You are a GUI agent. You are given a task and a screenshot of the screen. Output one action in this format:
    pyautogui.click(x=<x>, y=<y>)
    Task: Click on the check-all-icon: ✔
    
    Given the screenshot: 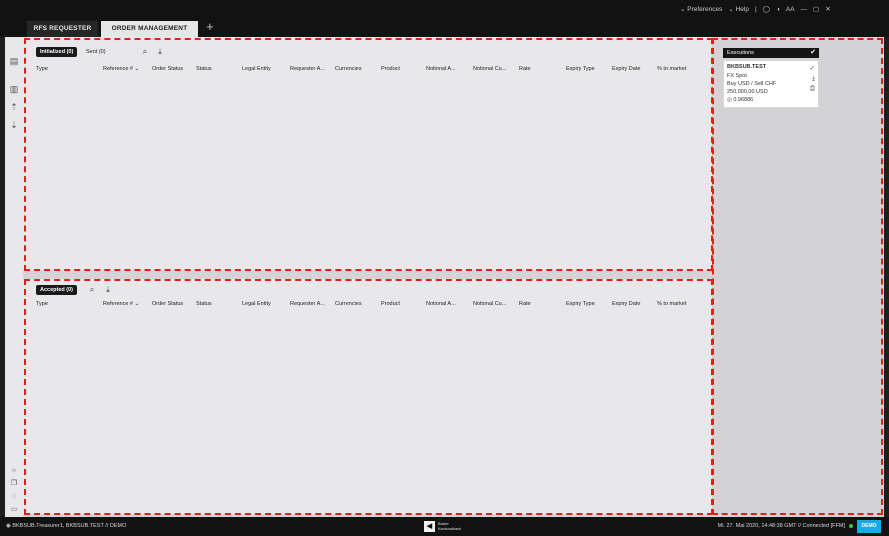 What is the action you would take?
    pyautogui.click(x=813, y=53)
    